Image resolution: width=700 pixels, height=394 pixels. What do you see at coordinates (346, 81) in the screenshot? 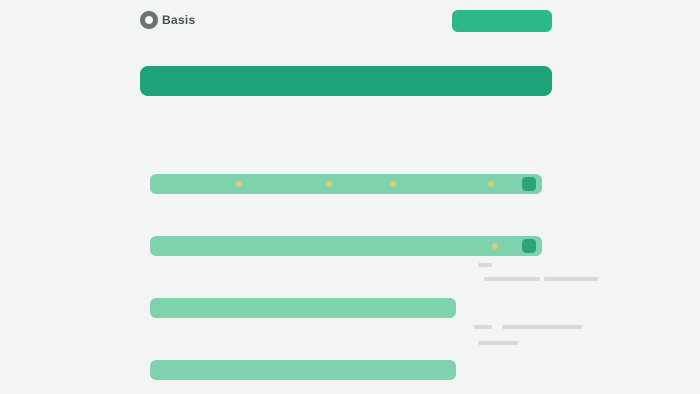
I see `banner` at bounding box center [346, 81].